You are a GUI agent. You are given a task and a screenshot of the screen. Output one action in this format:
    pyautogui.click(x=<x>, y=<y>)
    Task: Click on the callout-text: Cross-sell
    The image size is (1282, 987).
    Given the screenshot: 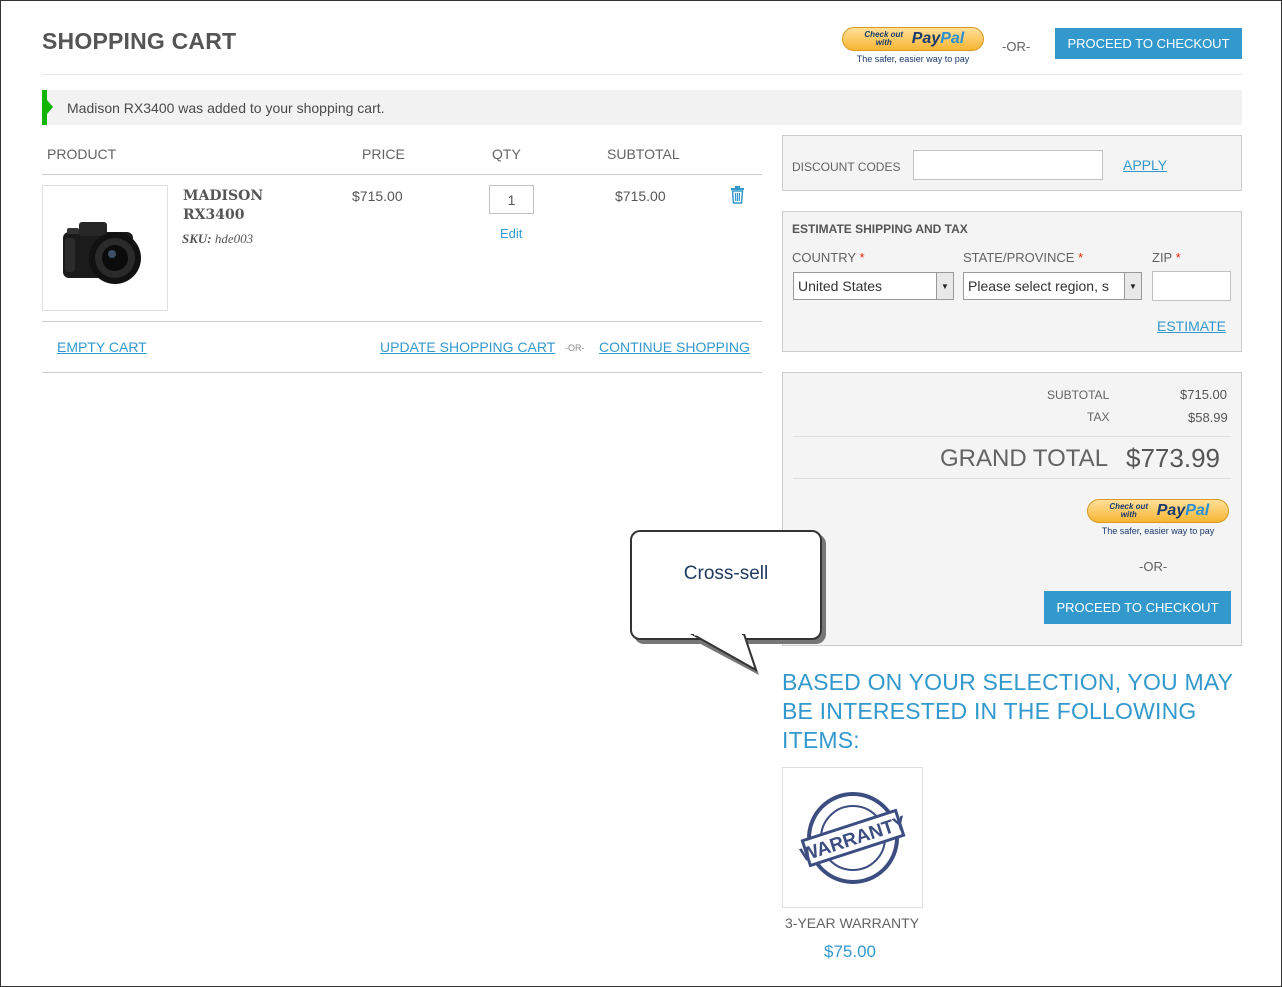 What is the action you would take?
    pyautogui.click(x=726, y=573)
    